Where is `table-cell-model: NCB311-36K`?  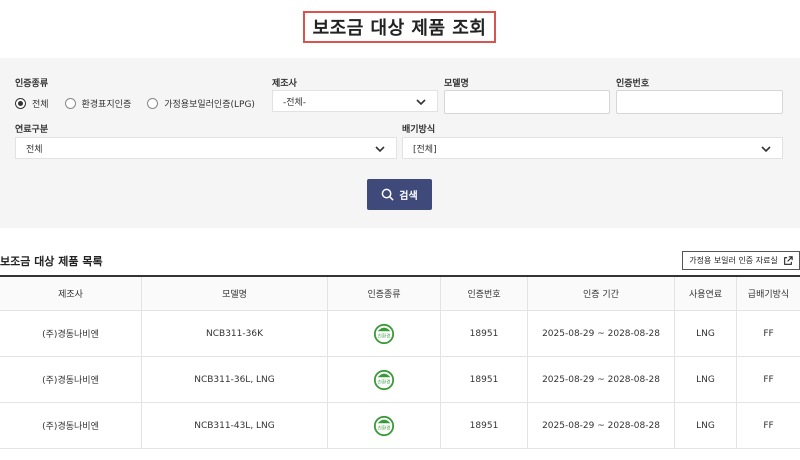
table-cell-model: NCB311-36K is located at coordinates (235, 333).